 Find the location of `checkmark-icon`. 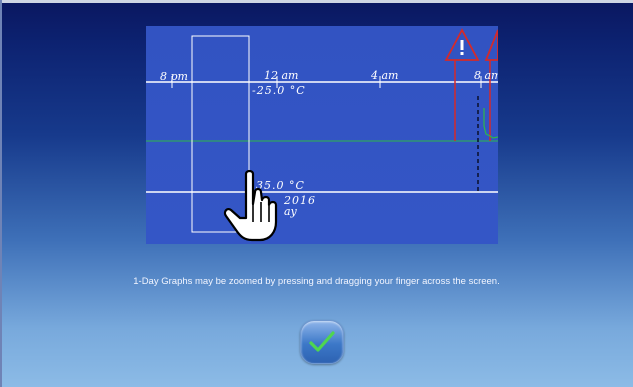

checkmark-icon is located at coordinates (322, 341).